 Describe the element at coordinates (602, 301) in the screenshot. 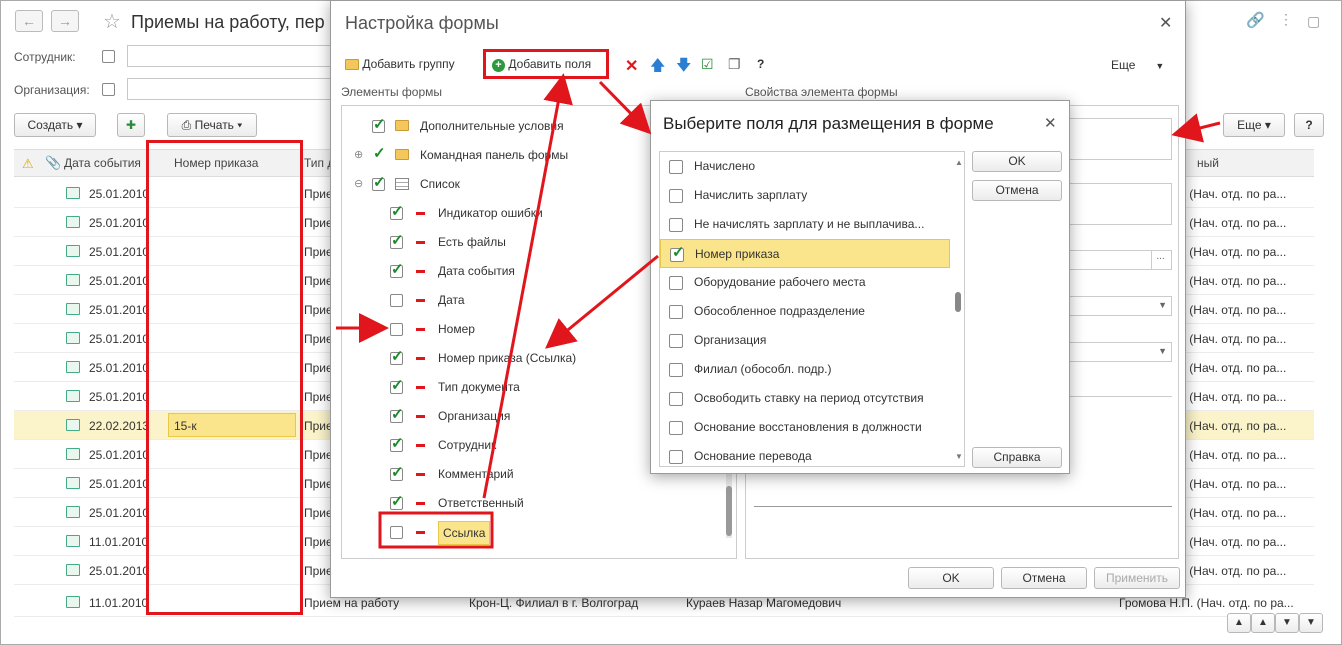

I see `arrow-to-order-link` at that location.